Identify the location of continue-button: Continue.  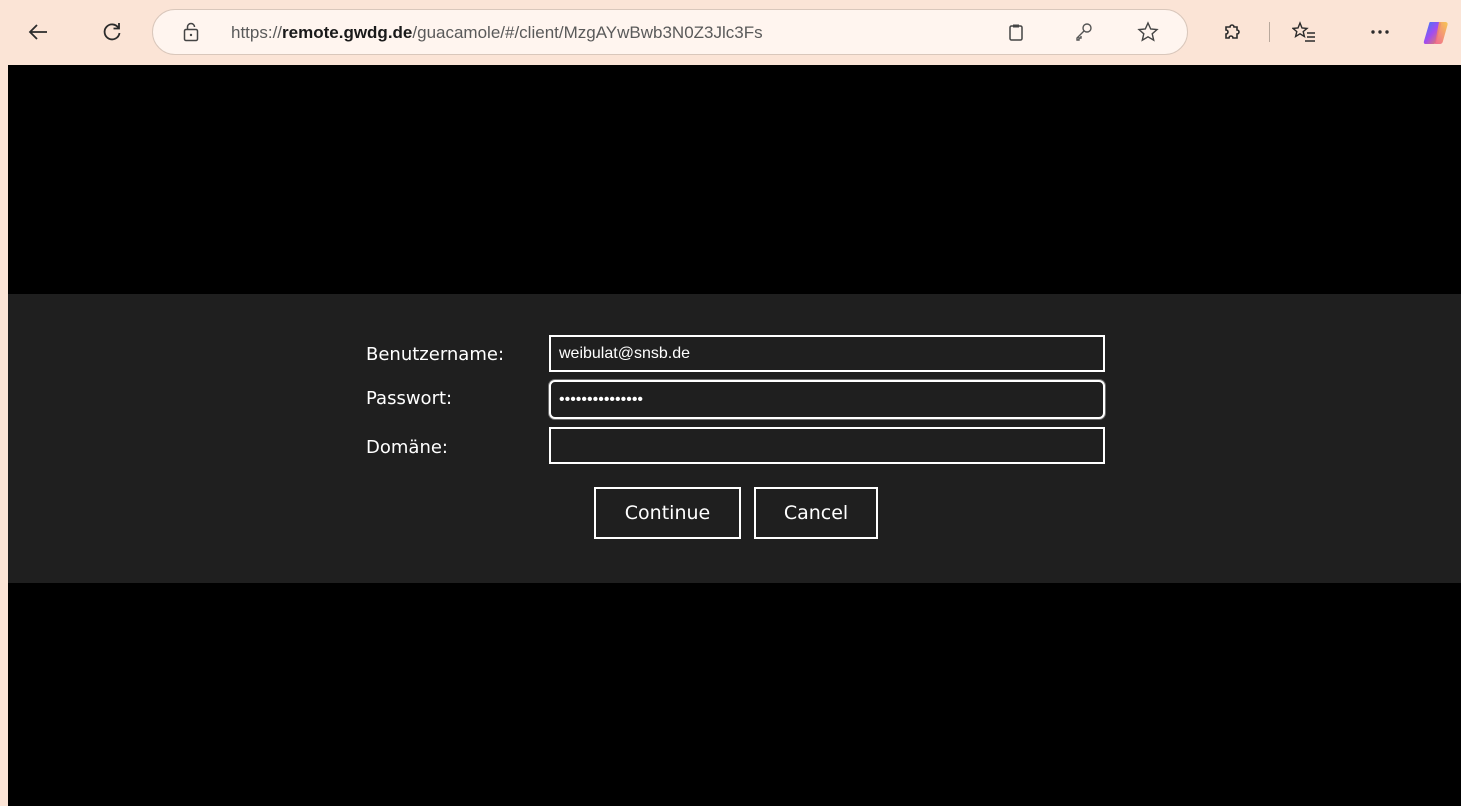
(667, 513).